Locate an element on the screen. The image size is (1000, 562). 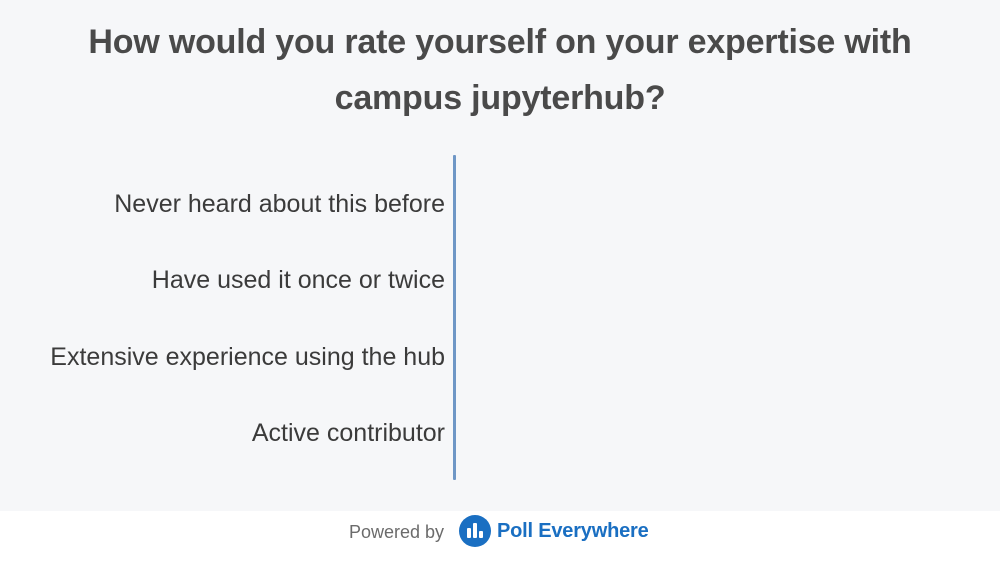
option-label-used-once-twice: Have used it once or twice is located at coordinates (298, 280).